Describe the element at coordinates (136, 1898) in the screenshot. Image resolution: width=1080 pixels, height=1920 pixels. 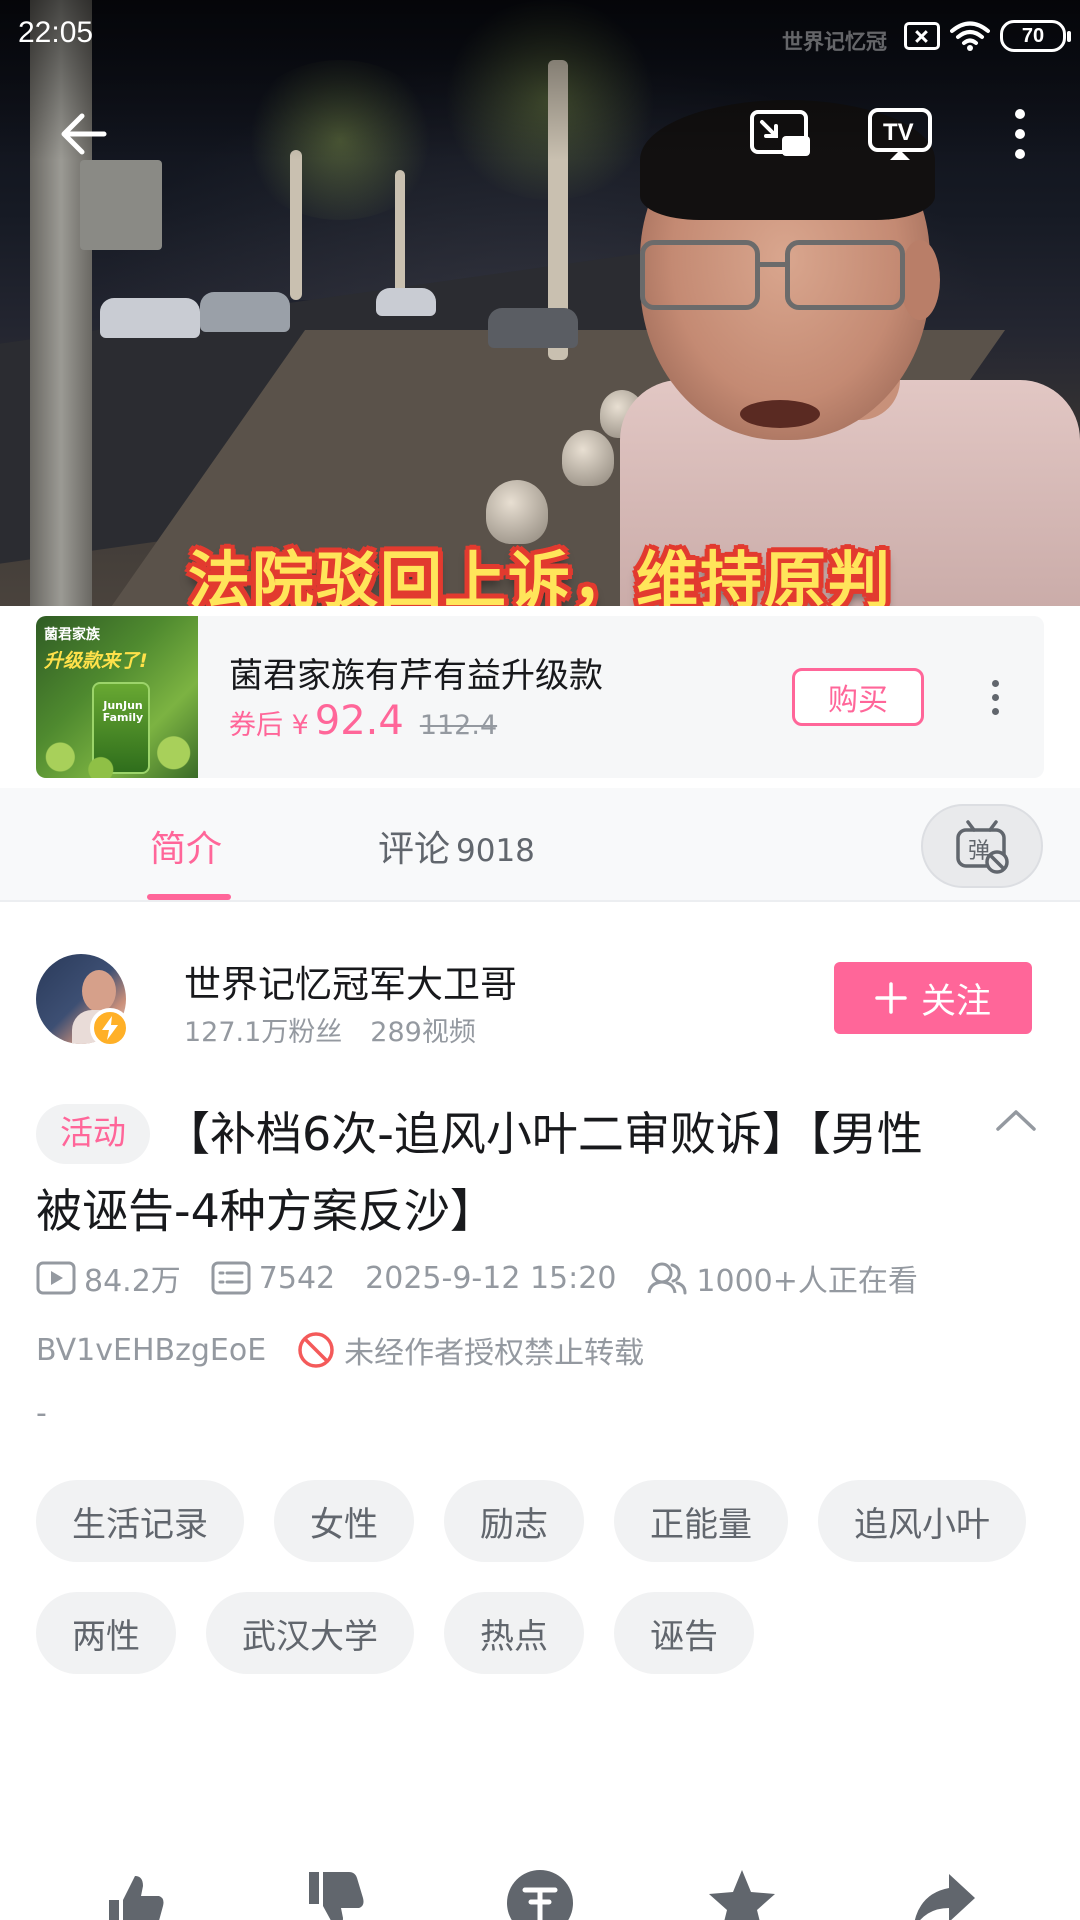
I see `like-icon` at that location.